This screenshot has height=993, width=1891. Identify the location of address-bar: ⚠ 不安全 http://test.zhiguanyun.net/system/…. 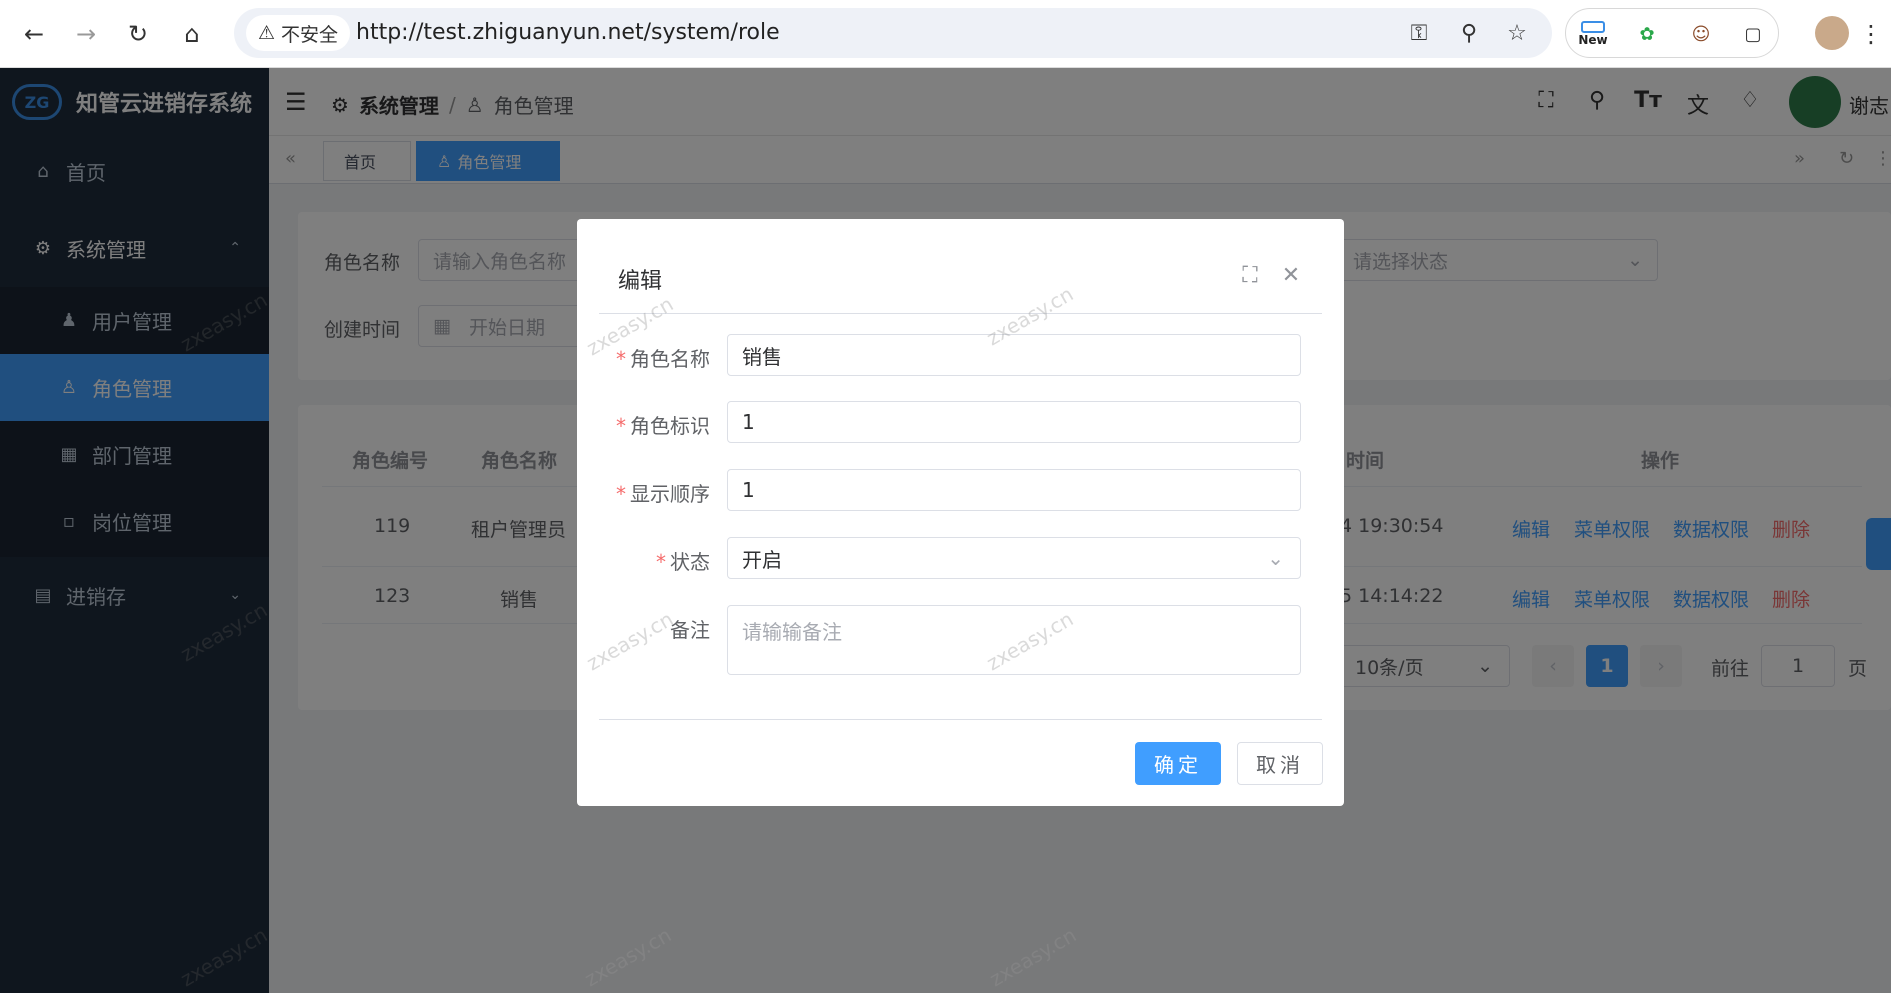
(893, 33).